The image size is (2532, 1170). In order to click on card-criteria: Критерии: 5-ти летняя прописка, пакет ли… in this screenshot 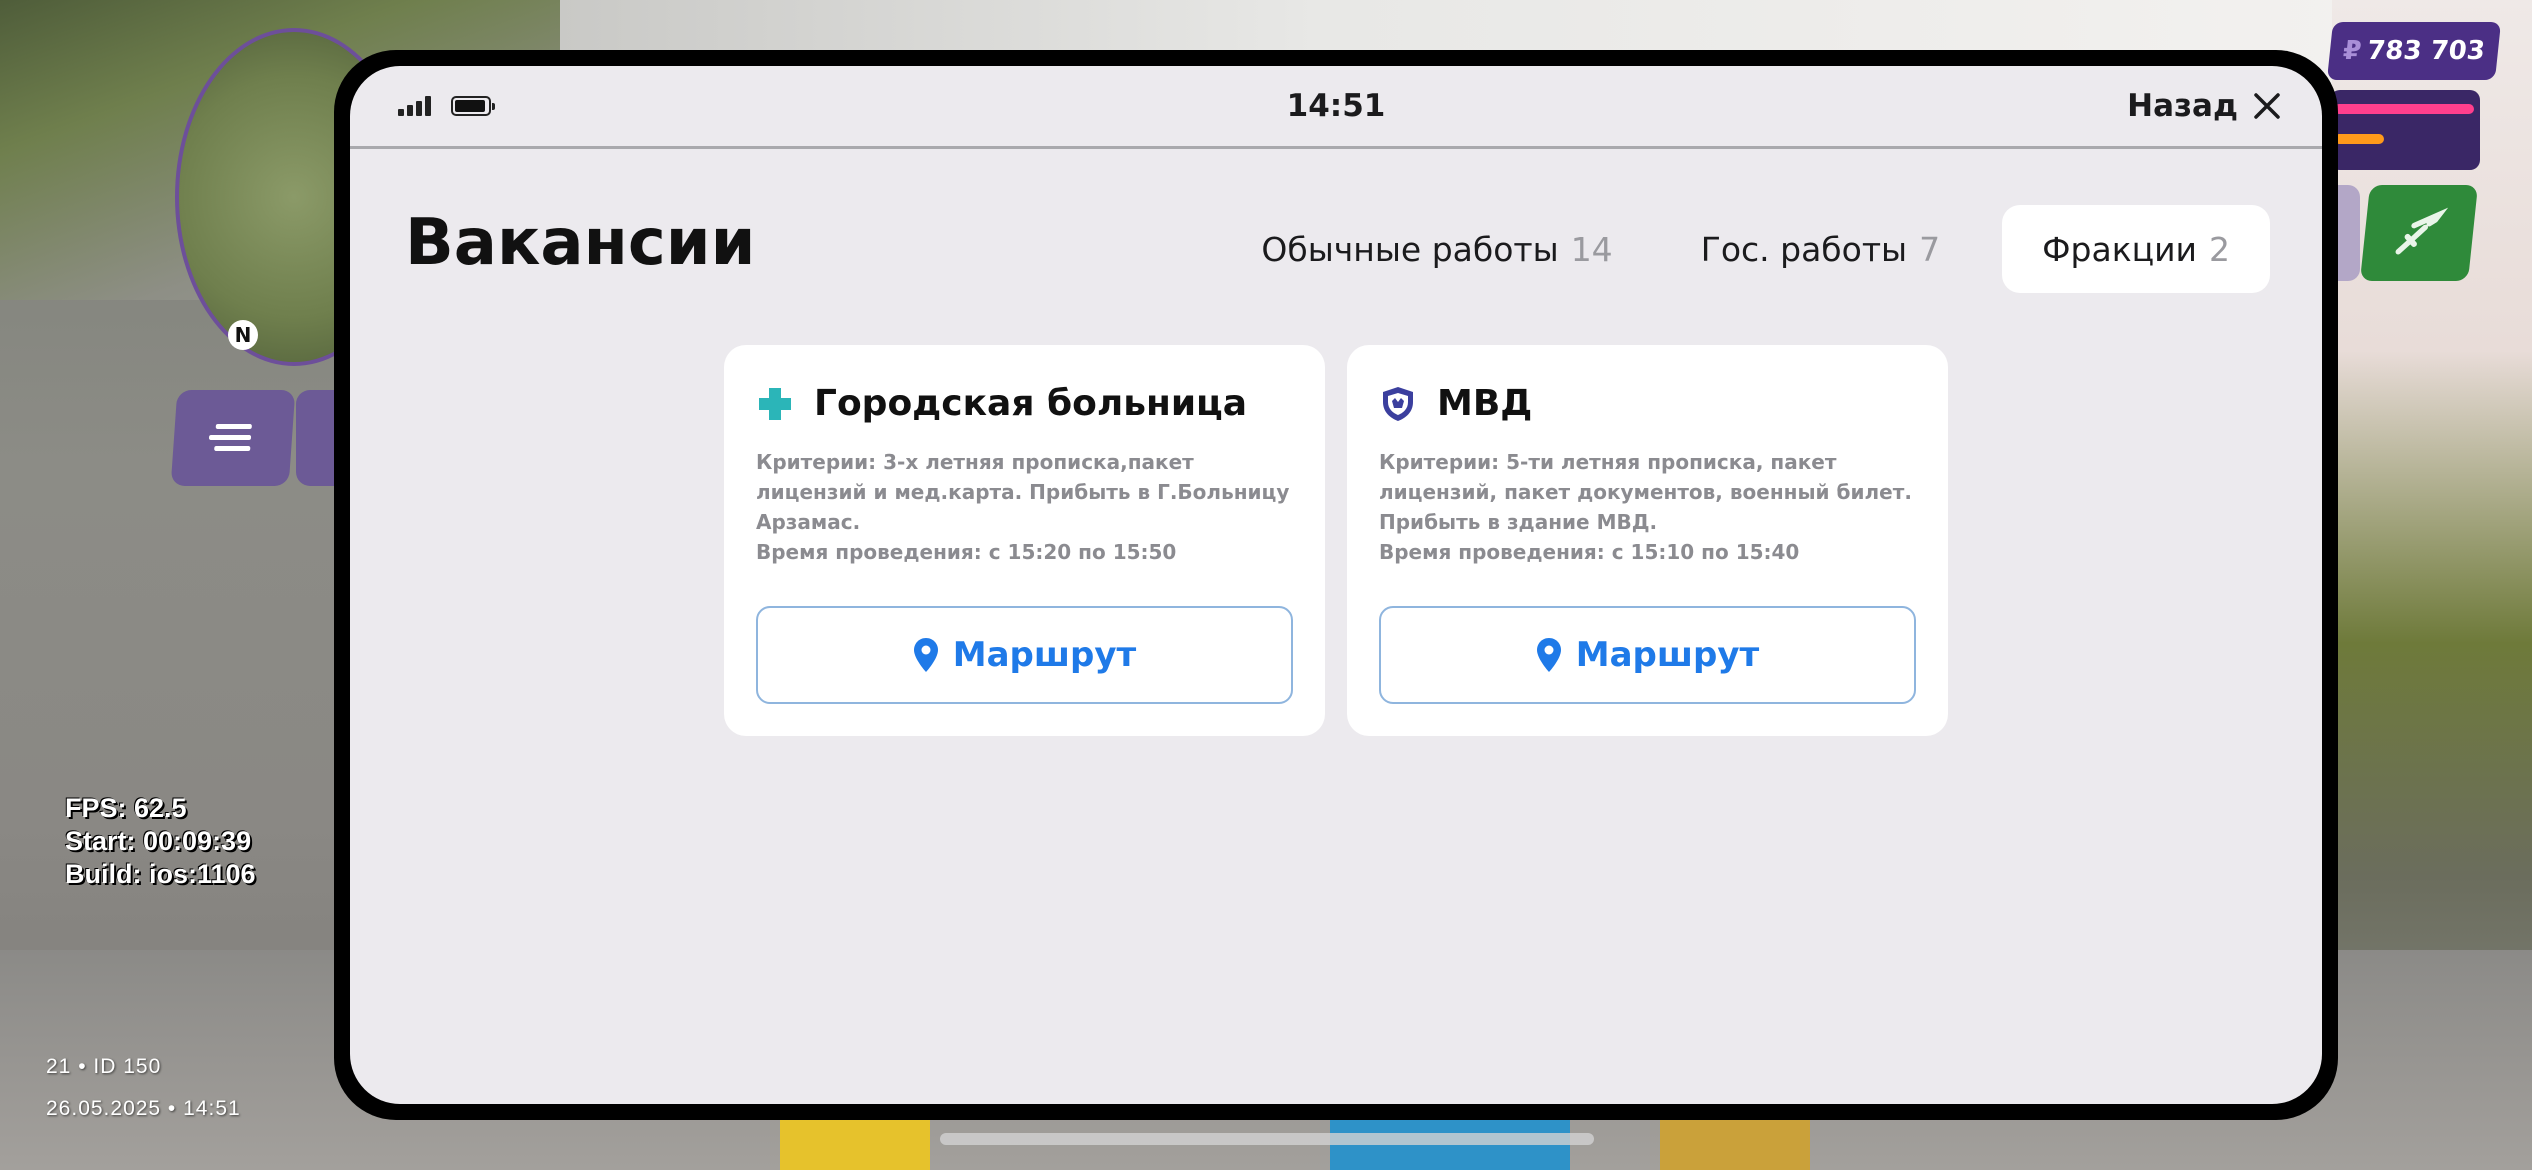, I will do `click(1645, 492)`.